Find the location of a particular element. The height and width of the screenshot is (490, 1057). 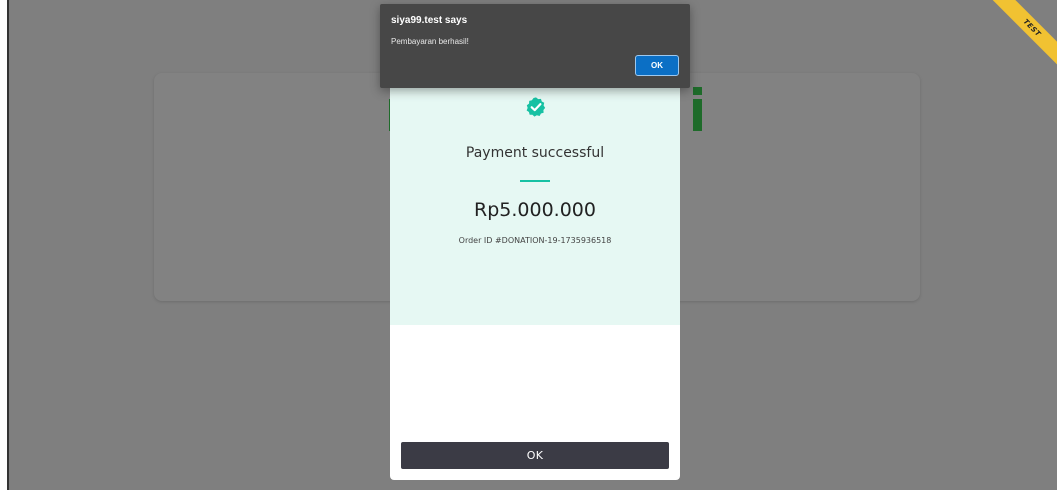

check-circle-icon is located at coordinates (536, 107).